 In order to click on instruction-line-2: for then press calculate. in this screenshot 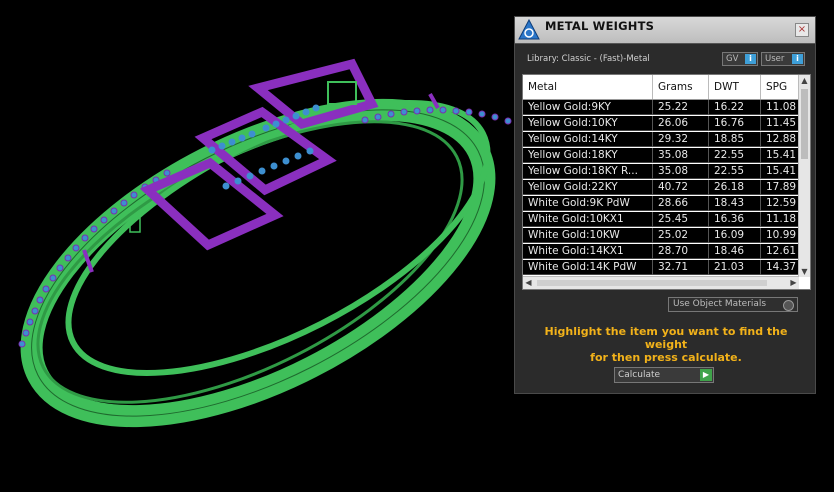, I will do `click(666, 357)`.